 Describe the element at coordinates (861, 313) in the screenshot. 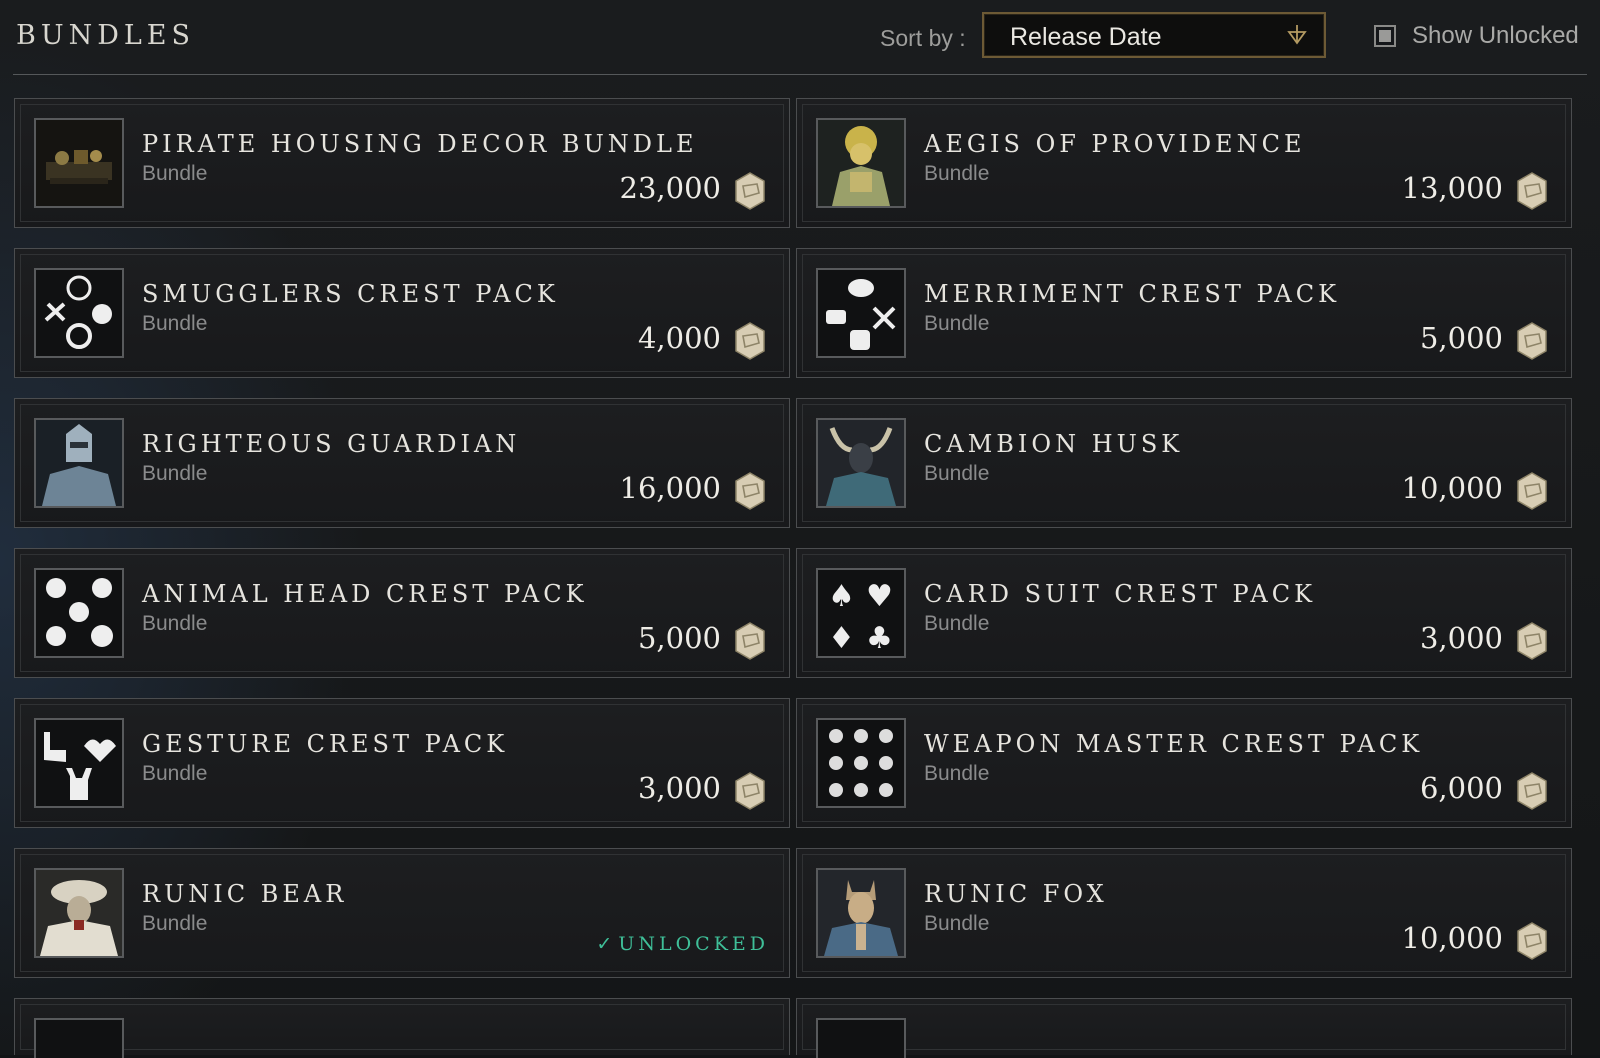

I see `merriment-crest-icon` at that location.